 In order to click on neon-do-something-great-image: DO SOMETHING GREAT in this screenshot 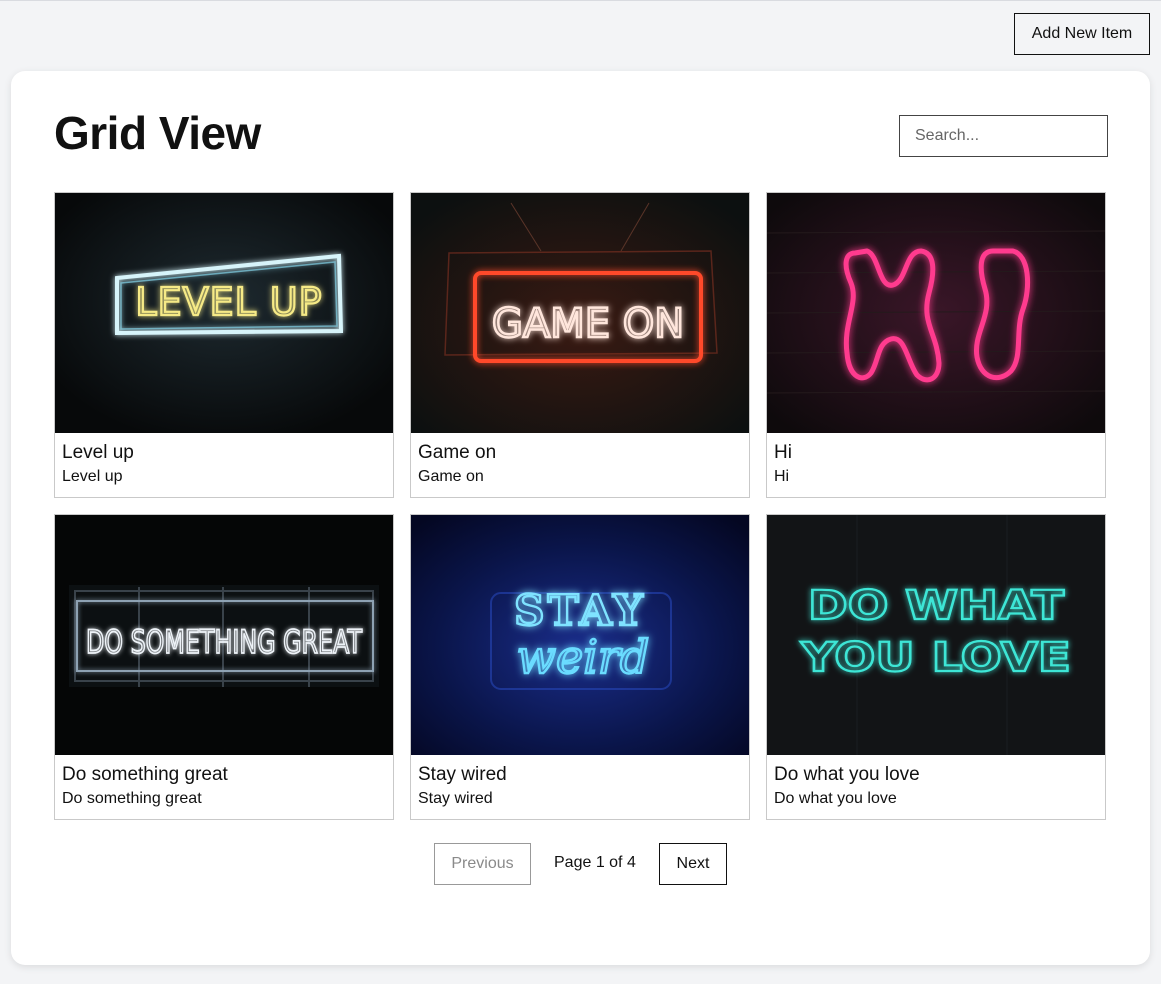, I will do `click(224, 635)`.